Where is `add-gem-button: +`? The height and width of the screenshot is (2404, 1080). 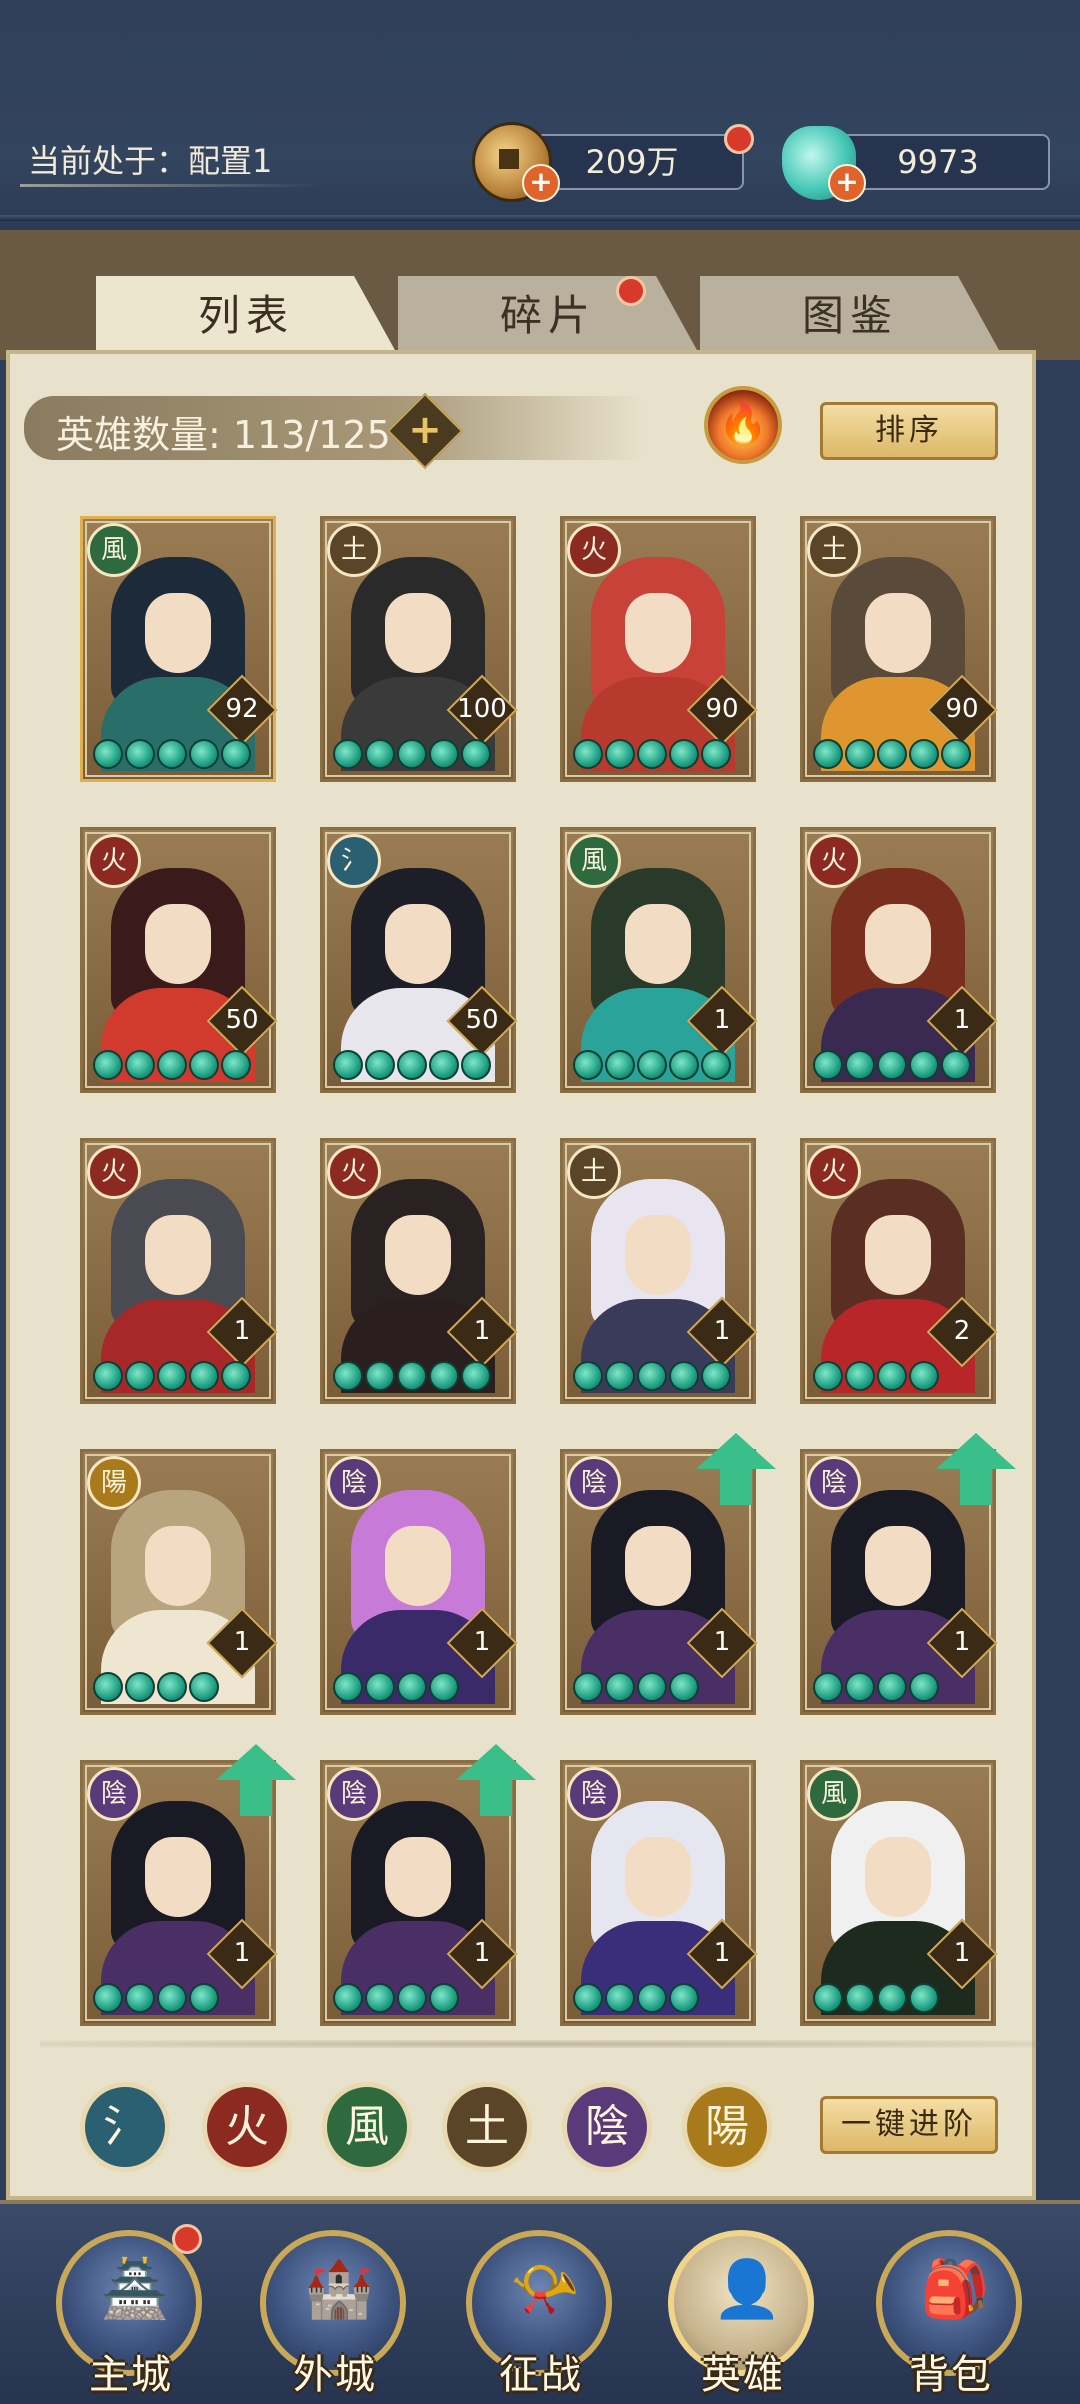 add-gem-button: + is located at coordinates (847, 183).